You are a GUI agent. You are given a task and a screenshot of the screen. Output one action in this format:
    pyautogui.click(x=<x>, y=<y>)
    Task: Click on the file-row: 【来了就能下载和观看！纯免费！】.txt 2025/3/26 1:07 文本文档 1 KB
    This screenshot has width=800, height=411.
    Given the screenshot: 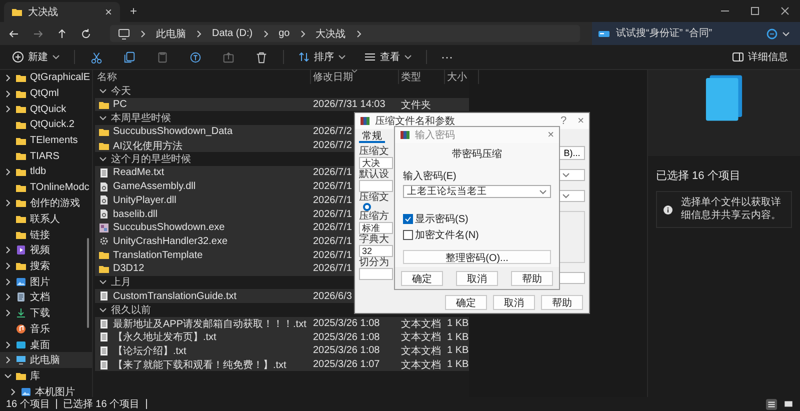 What is the action you would take?
    pyautogui.click(x=282, y=365)
    